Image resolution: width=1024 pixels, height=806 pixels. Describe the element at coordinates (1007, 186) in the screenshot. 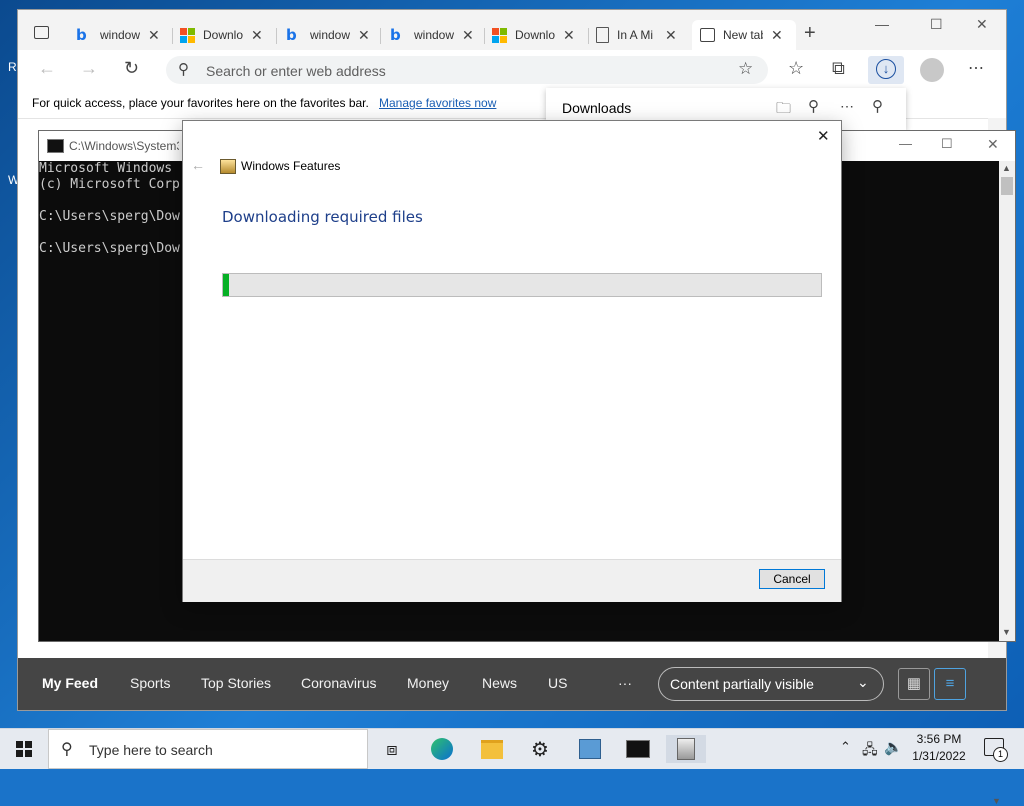

I see `scrollbar-thumb` at that location.